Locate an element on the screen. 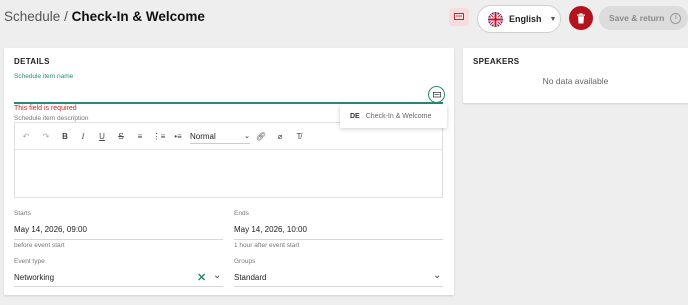 This screenshot has width=688, height=305. name-error: This field is required is located at coordinates (45, 108).